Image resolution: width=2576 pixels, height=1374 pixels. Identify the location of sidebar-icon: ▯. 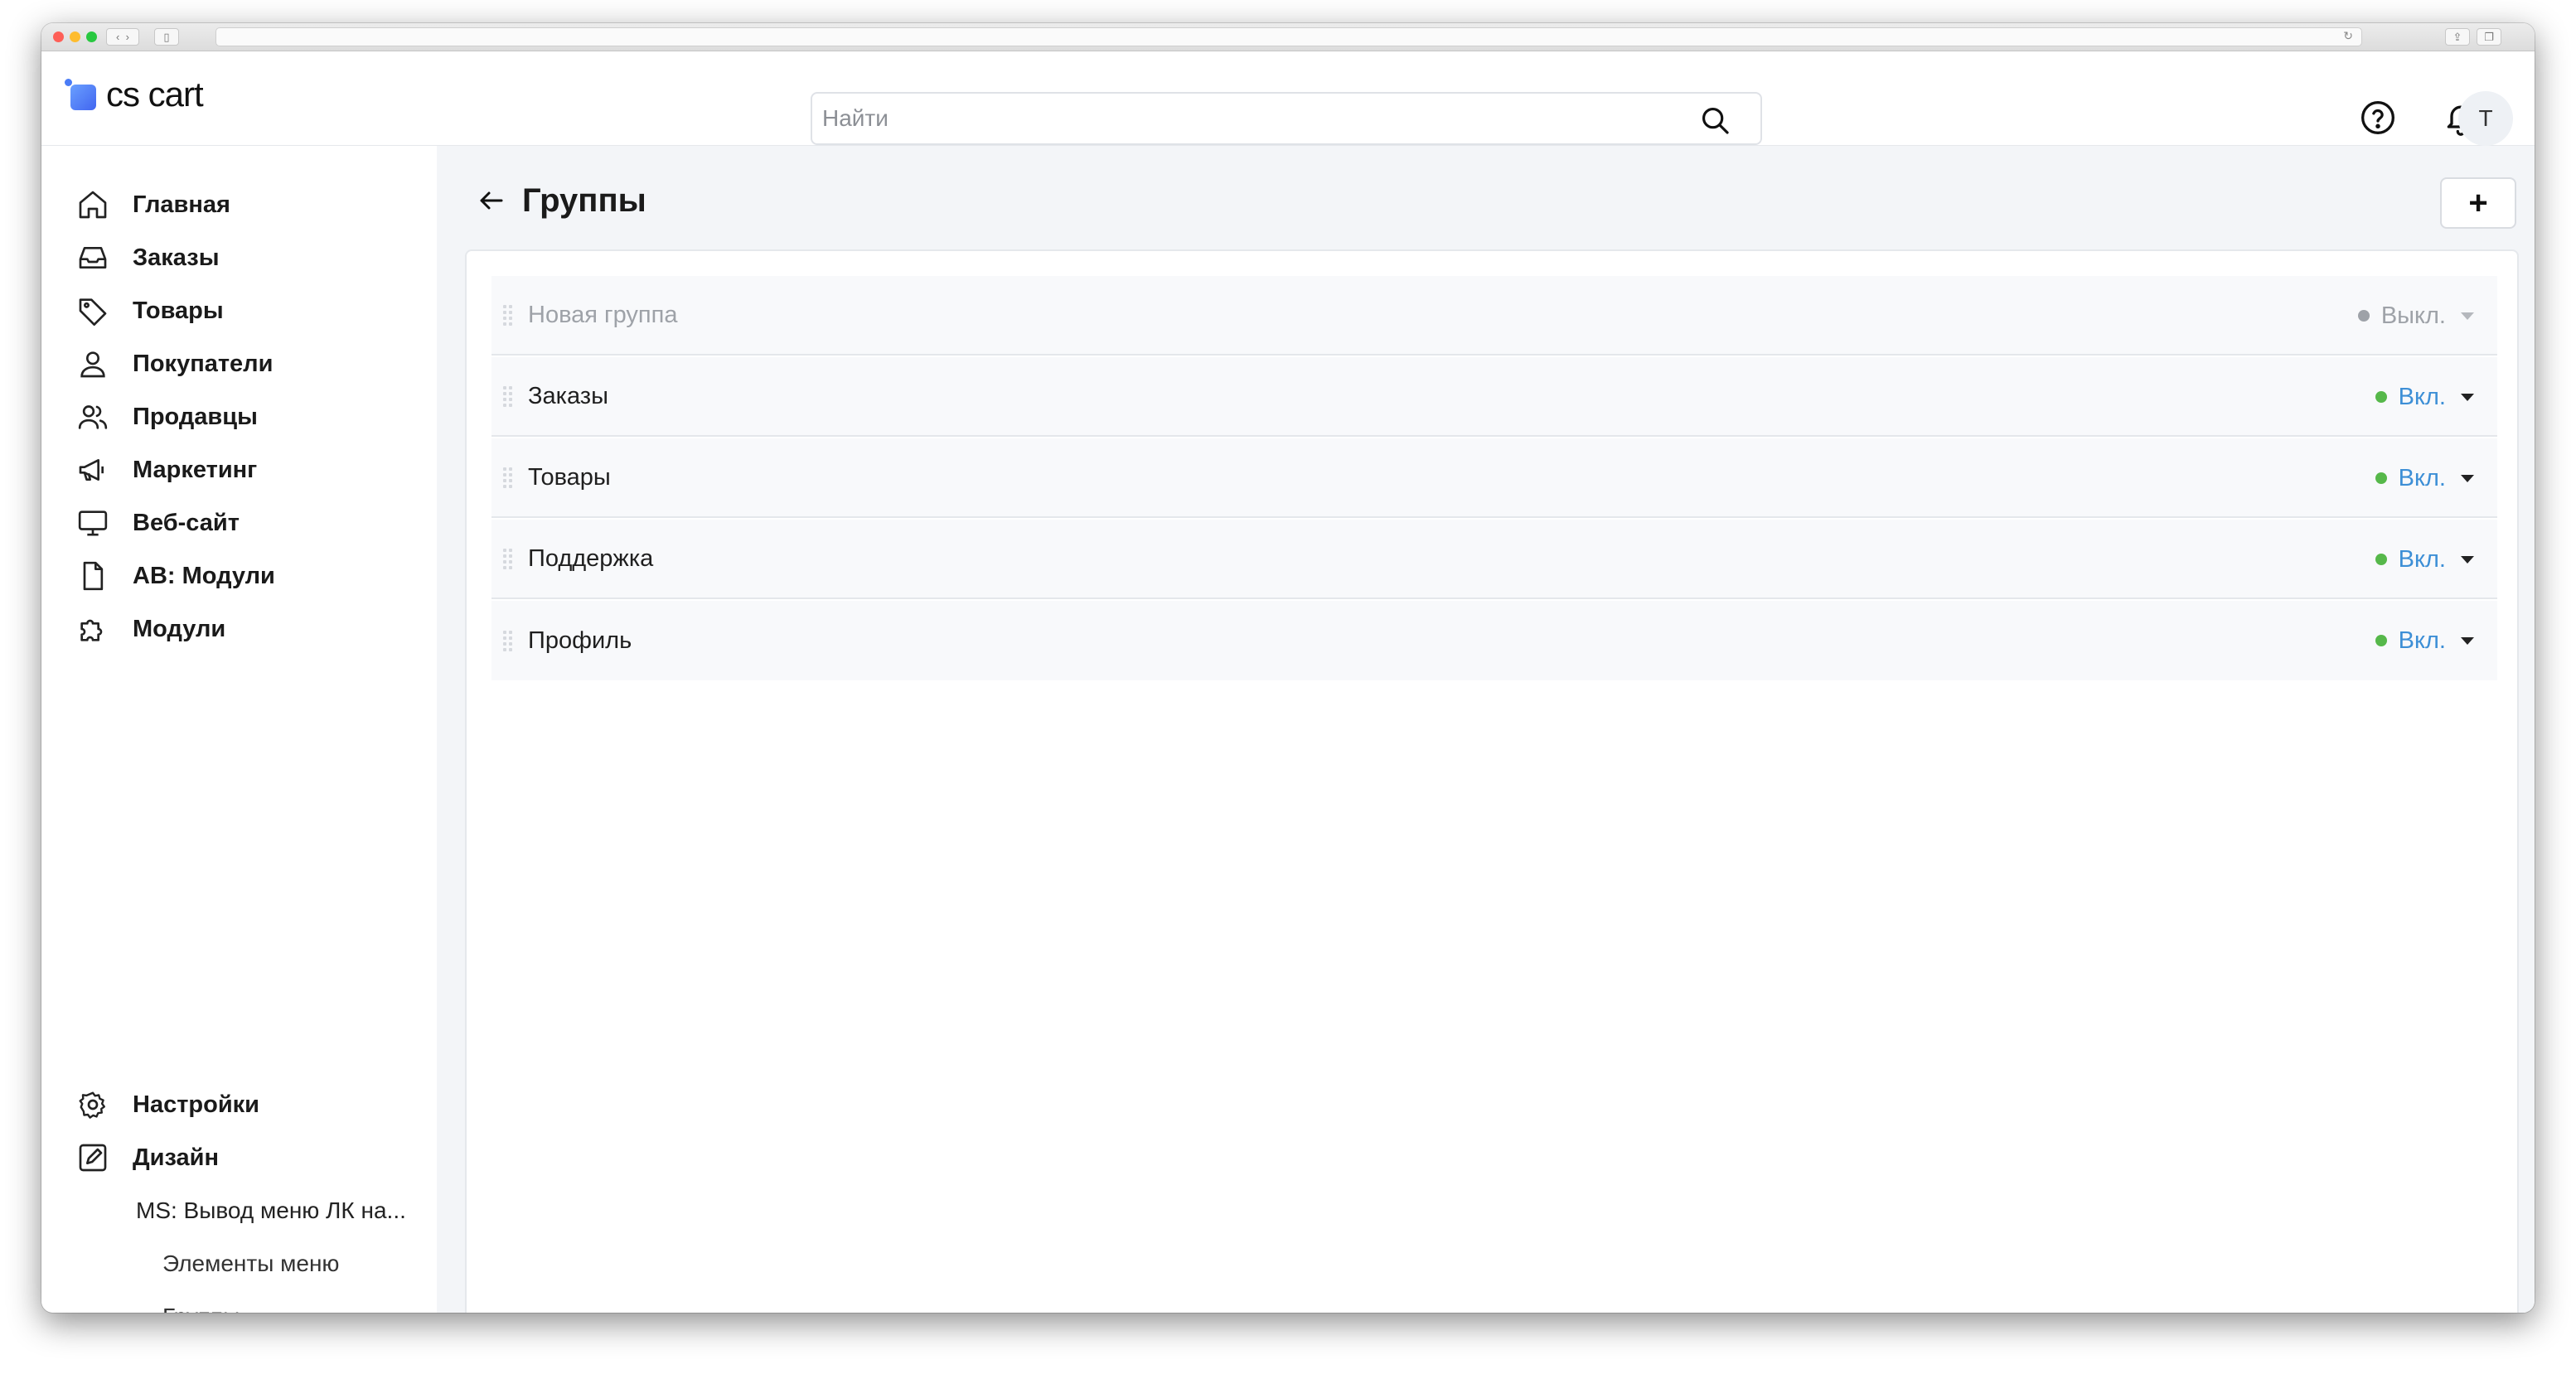
(166, 36).